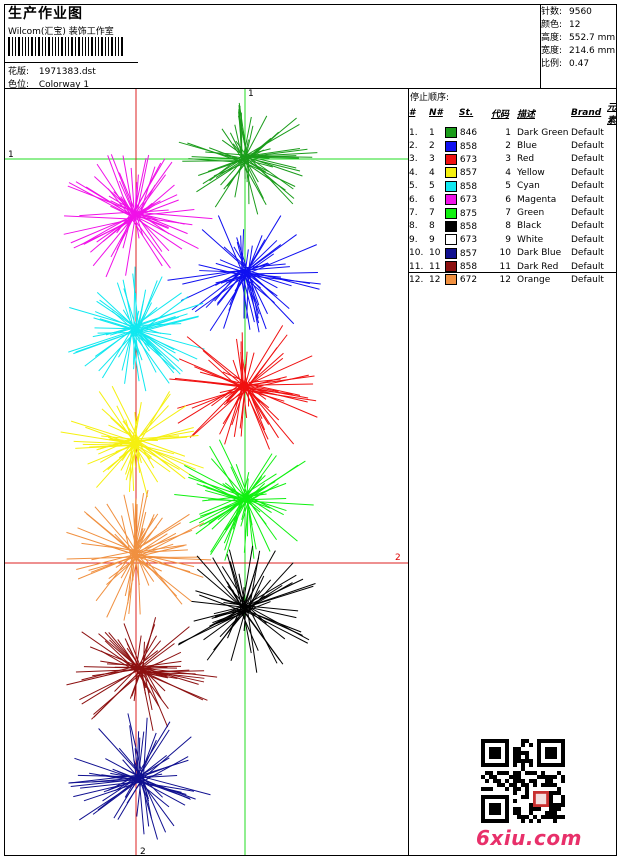 The width and height of the screenshot is (620, 860). I want to click on qr-code, so click(523, 781).